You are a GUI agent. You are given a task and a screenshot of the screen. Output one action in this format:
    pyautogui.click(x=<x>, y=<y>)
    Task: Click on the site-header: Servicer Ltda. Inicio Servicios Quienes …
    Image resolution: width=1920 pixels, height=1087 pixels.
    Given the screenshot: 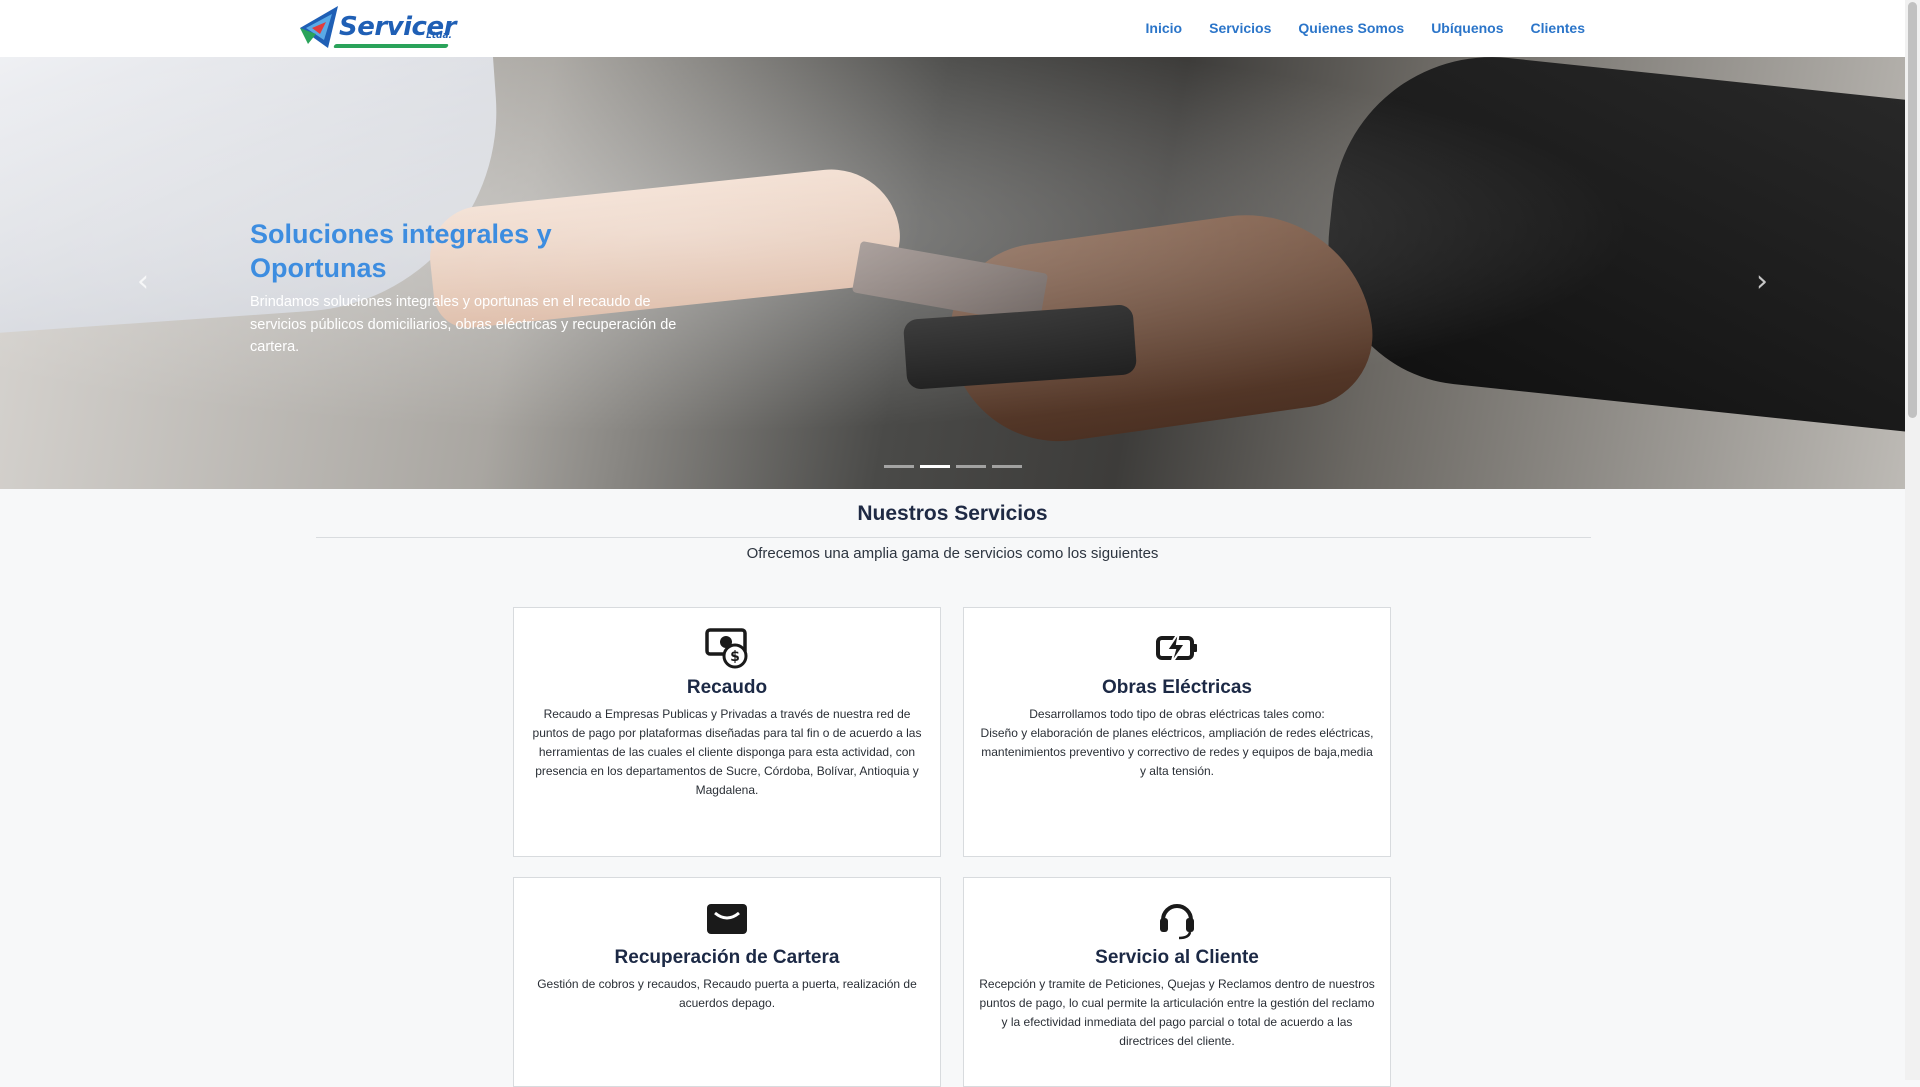 What is the action you would take?
    pyautogui.click(x=952, y=29)
    